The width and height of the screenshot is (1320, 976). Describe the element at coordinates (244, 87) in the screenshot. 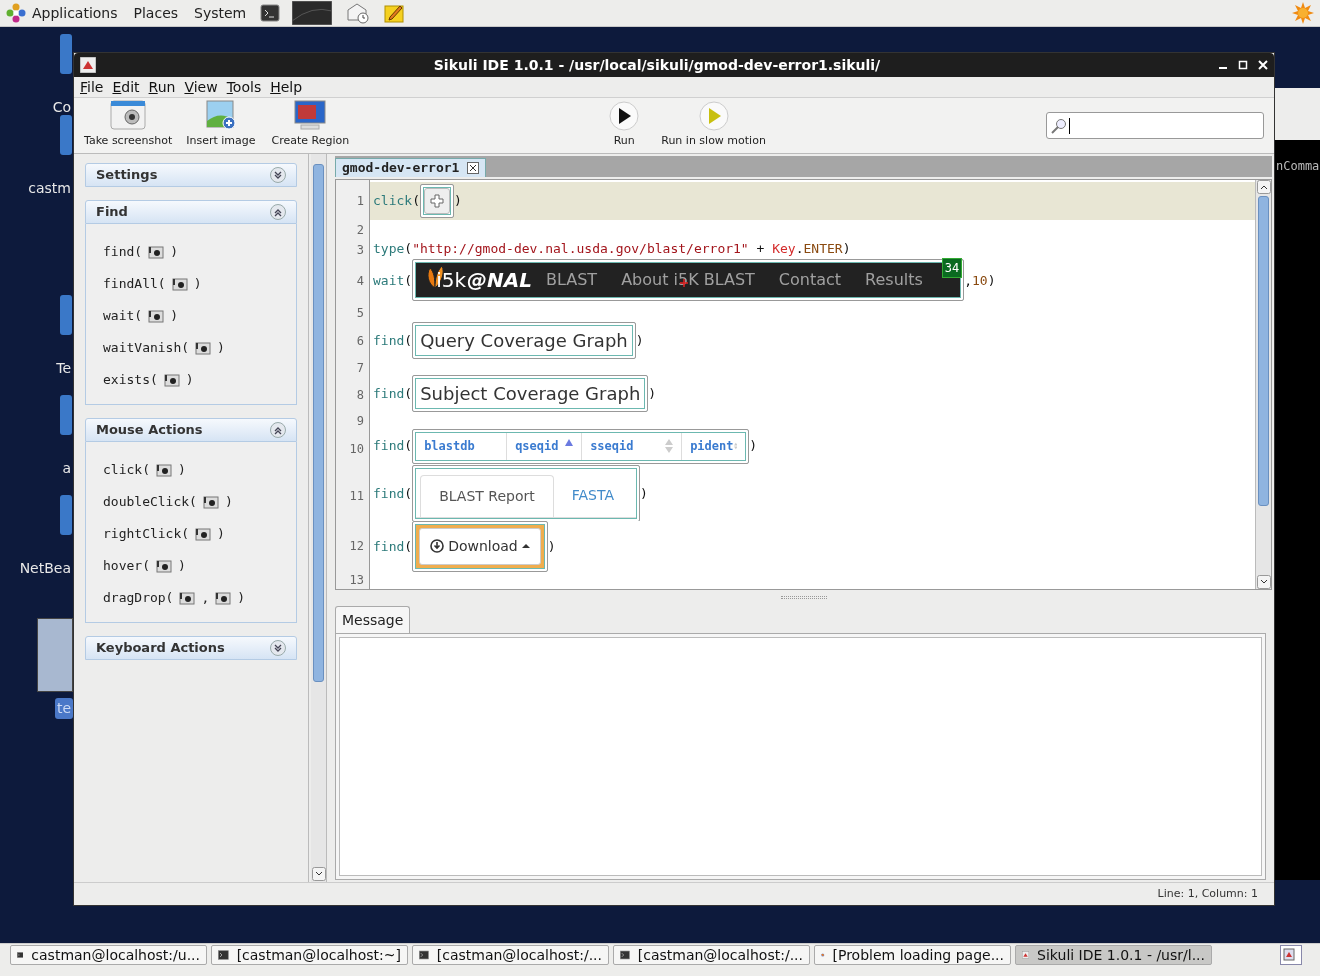

I see `menu-item: Tools` at that location.